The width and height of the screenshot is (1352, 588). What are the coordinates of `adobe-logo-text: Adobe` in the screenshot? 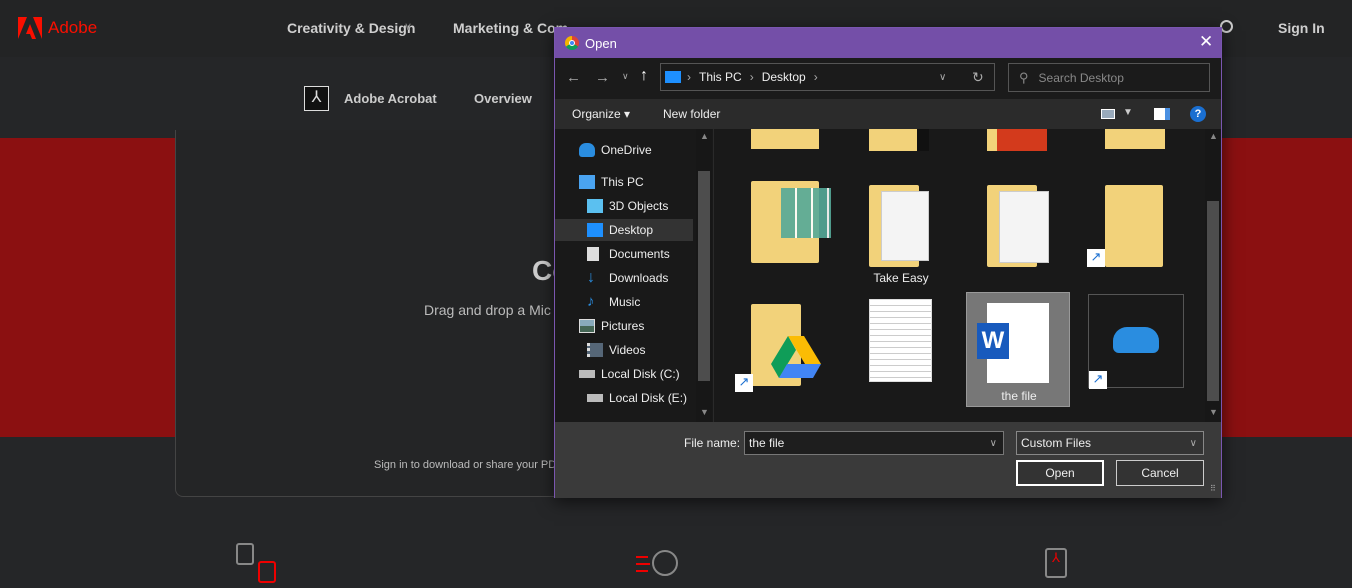 It's located at (73, 27).